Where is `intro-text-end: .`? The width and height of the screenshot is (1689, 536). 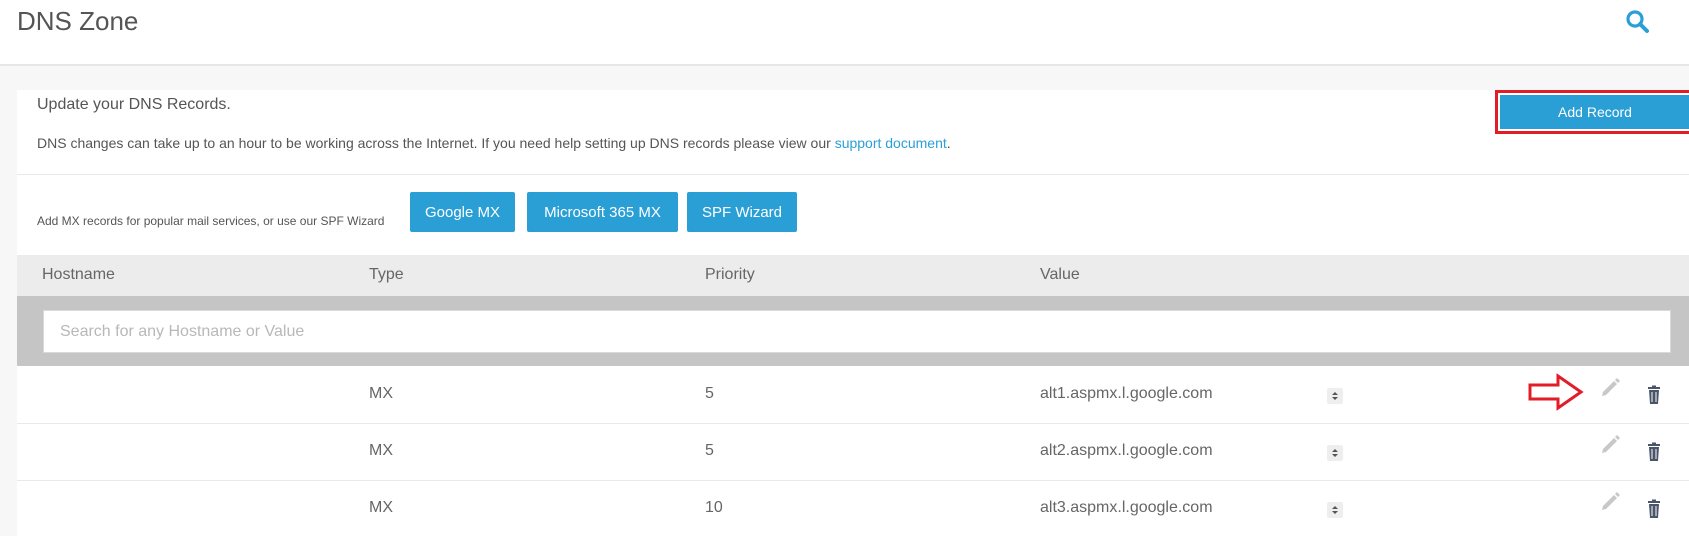
intro-text-end: . is located at coordinates (948, 143).